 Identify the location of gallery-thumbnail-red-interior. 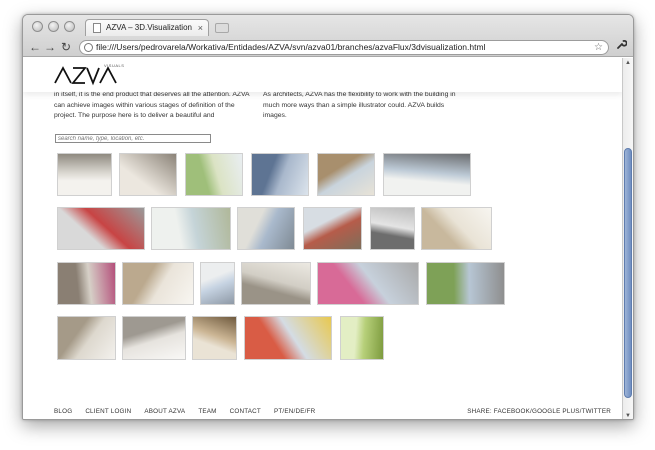
(101, 228).